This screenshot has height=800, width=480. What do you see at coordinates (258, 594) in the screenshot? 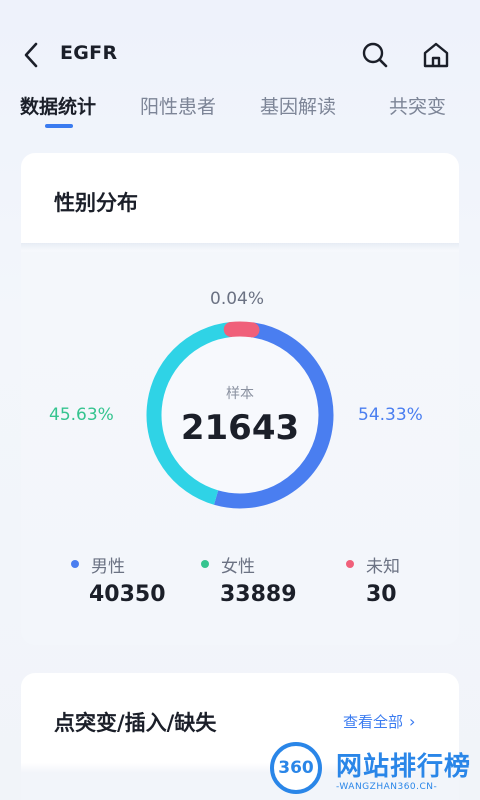
I see `legend-value: 33889` at bounding box center [258, 594].